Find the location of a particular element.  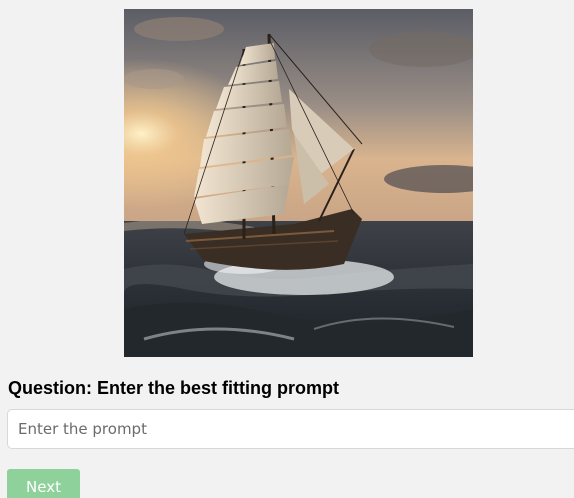

next-button: Next is located at coordinates (43, 483).